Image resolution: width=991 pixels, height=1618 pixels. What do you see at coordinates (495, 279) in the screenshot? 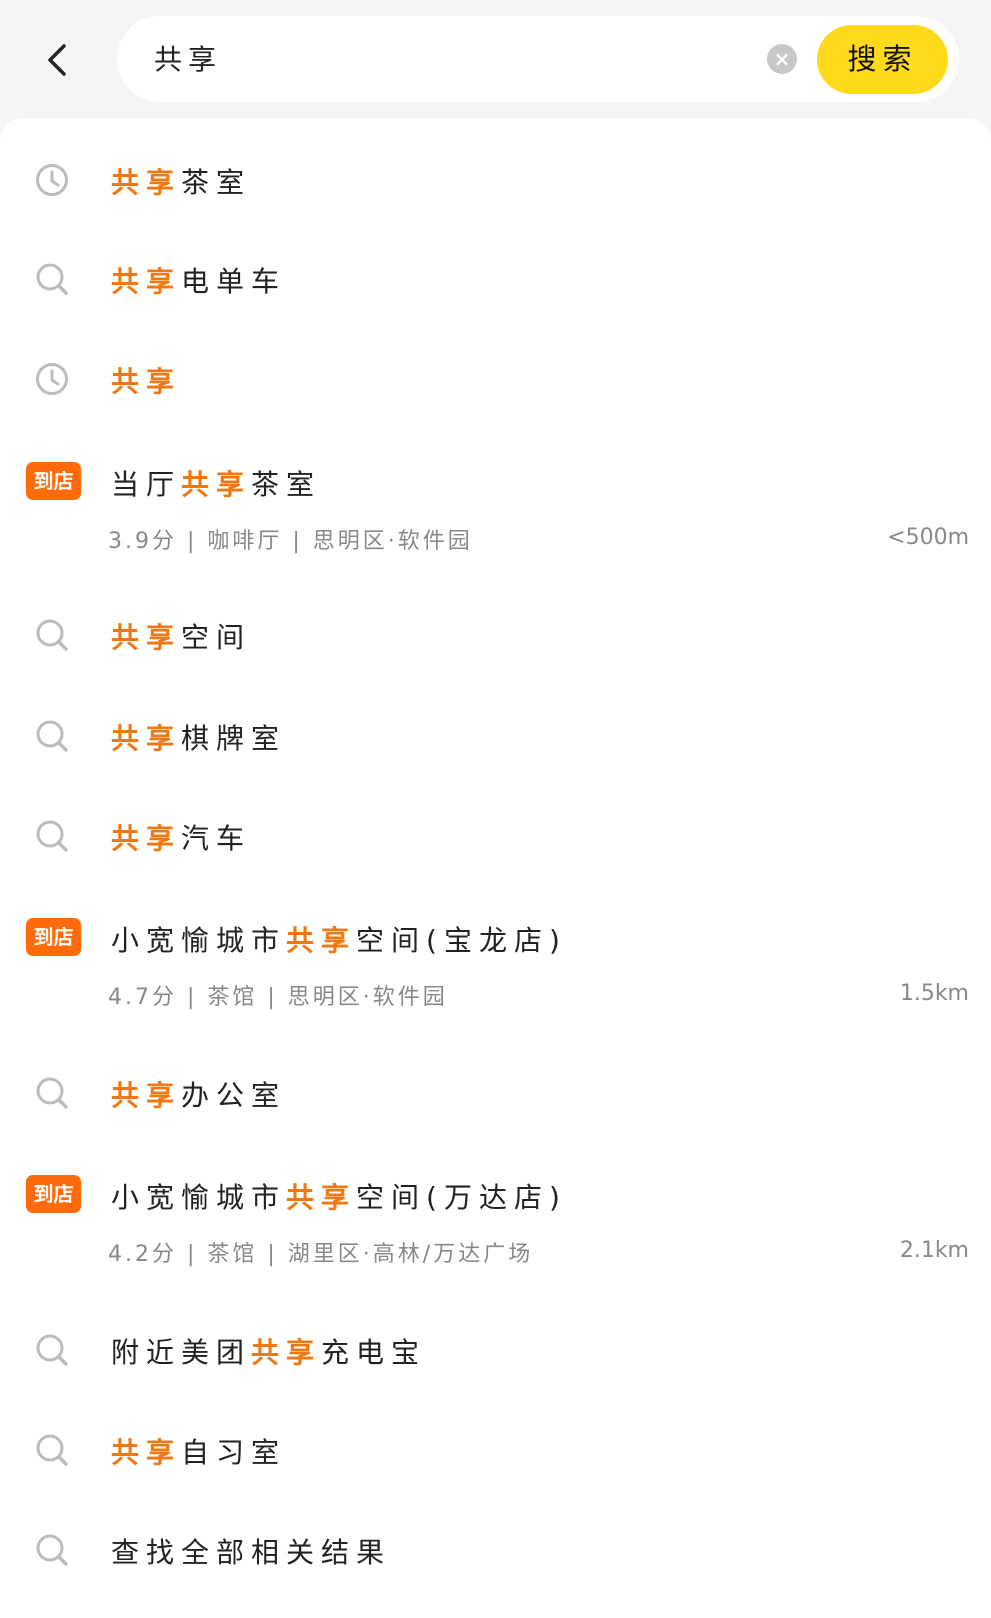
I see `suggestion-item: 共享电单车` at bounding box center [495, 279].